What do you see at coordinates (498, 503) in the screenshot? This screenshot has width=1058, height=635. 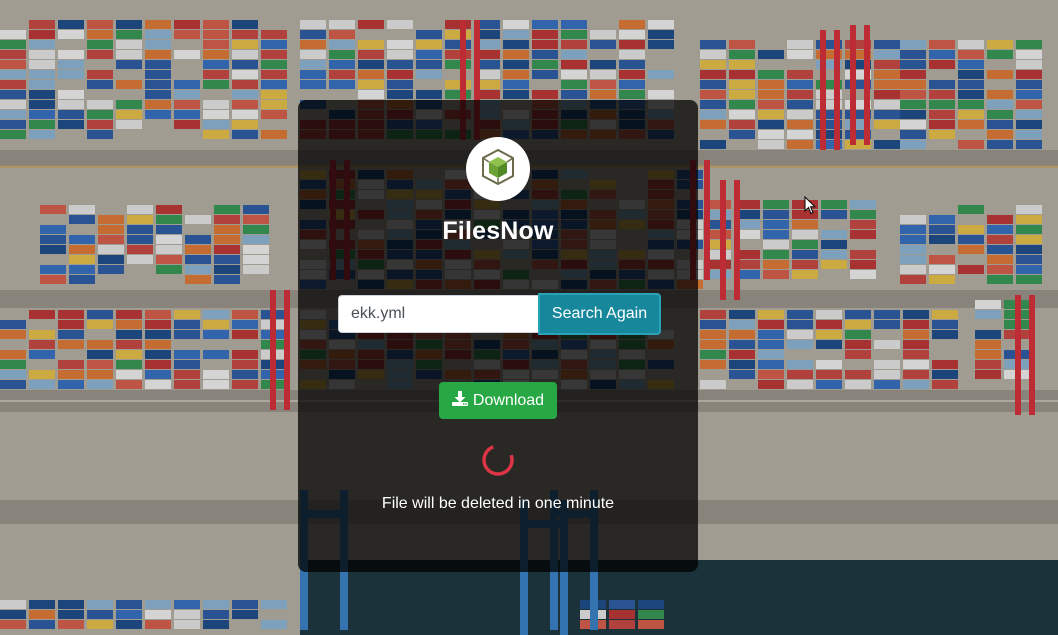 I see `deletion-notice: File will be deleted in one minute` at bounding box center [498, 503].